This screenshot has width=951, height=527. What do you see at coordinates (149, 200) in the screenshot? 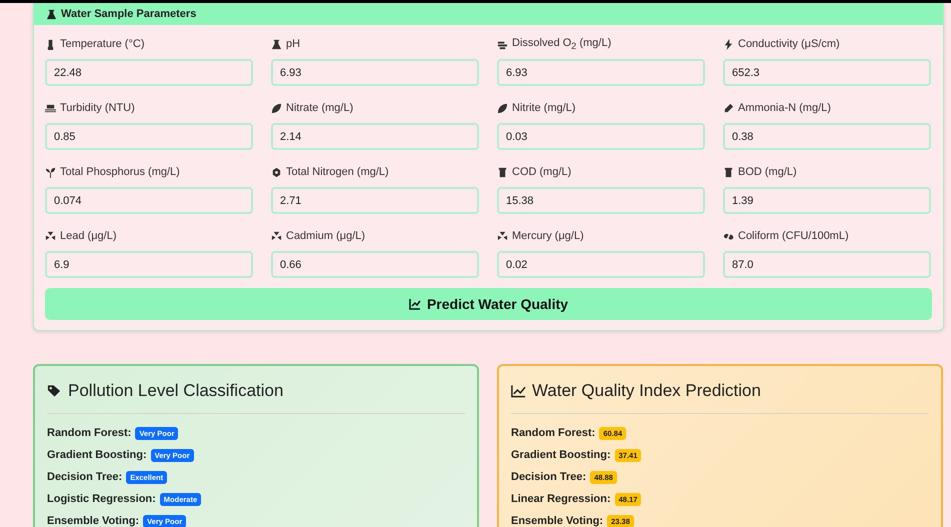
I see `input-field: 0.074` at bounding box center [149, 200].